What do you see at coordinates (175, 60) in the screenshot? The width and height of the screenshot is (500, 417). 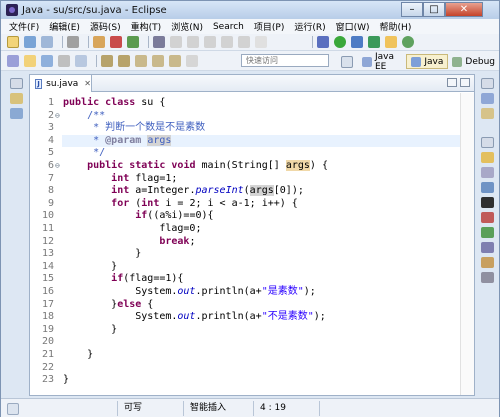 I see `forward-icon` at bounding box center [175, 60].